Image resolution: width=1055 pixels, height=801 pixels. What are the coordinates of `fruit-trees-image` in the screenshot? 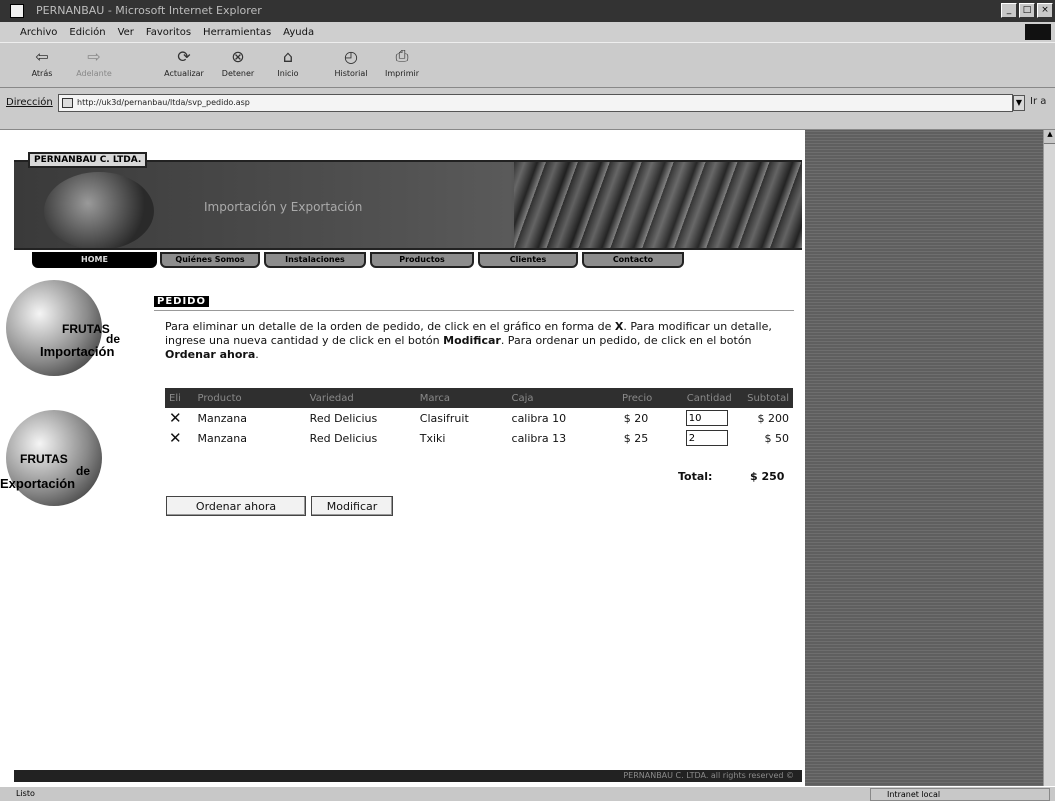 It's located at (658, 205).